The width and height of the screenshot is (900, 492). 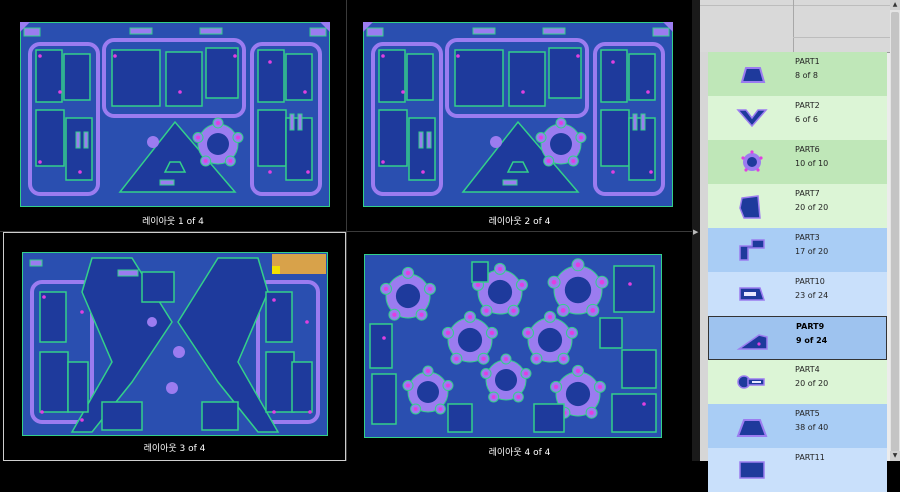 What do you see at coordinates (812, 295) in the screenshot?
I see `part-count: 23 of 24` at bounding box center [812, 295].